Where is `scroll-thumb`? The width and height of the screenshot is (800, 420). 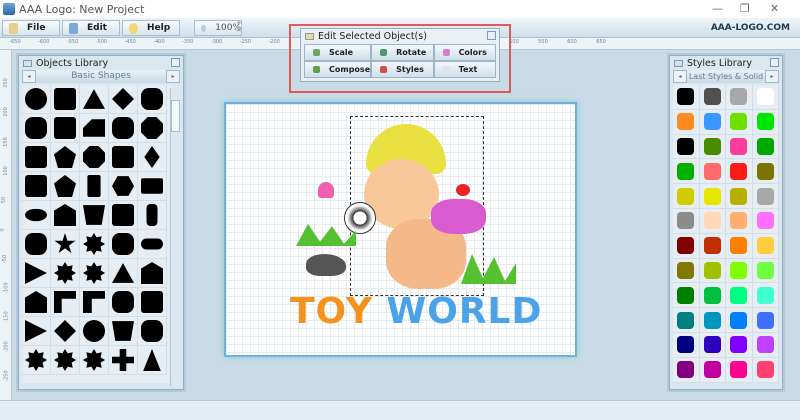
scroll-thumb is located at coordinates (175, 116).